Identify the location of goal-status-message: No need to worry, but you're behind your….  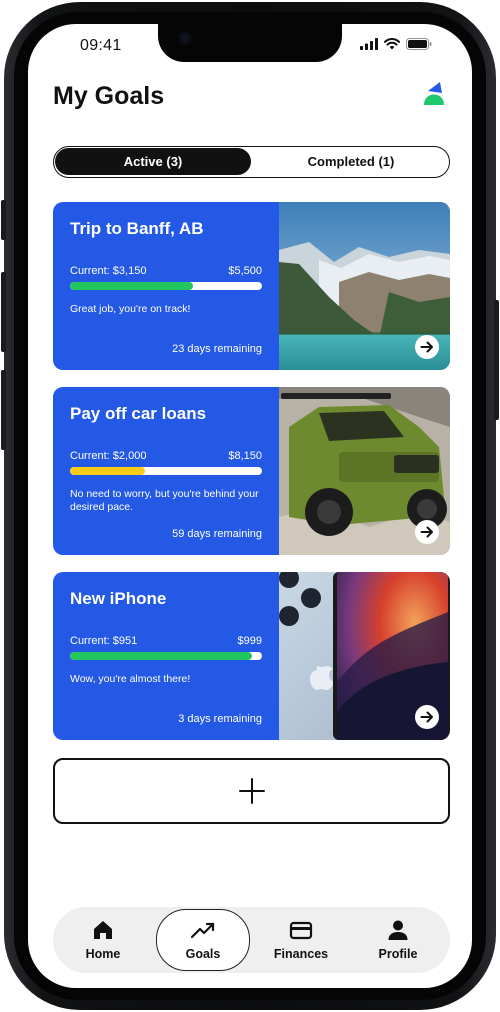
(164, 500).